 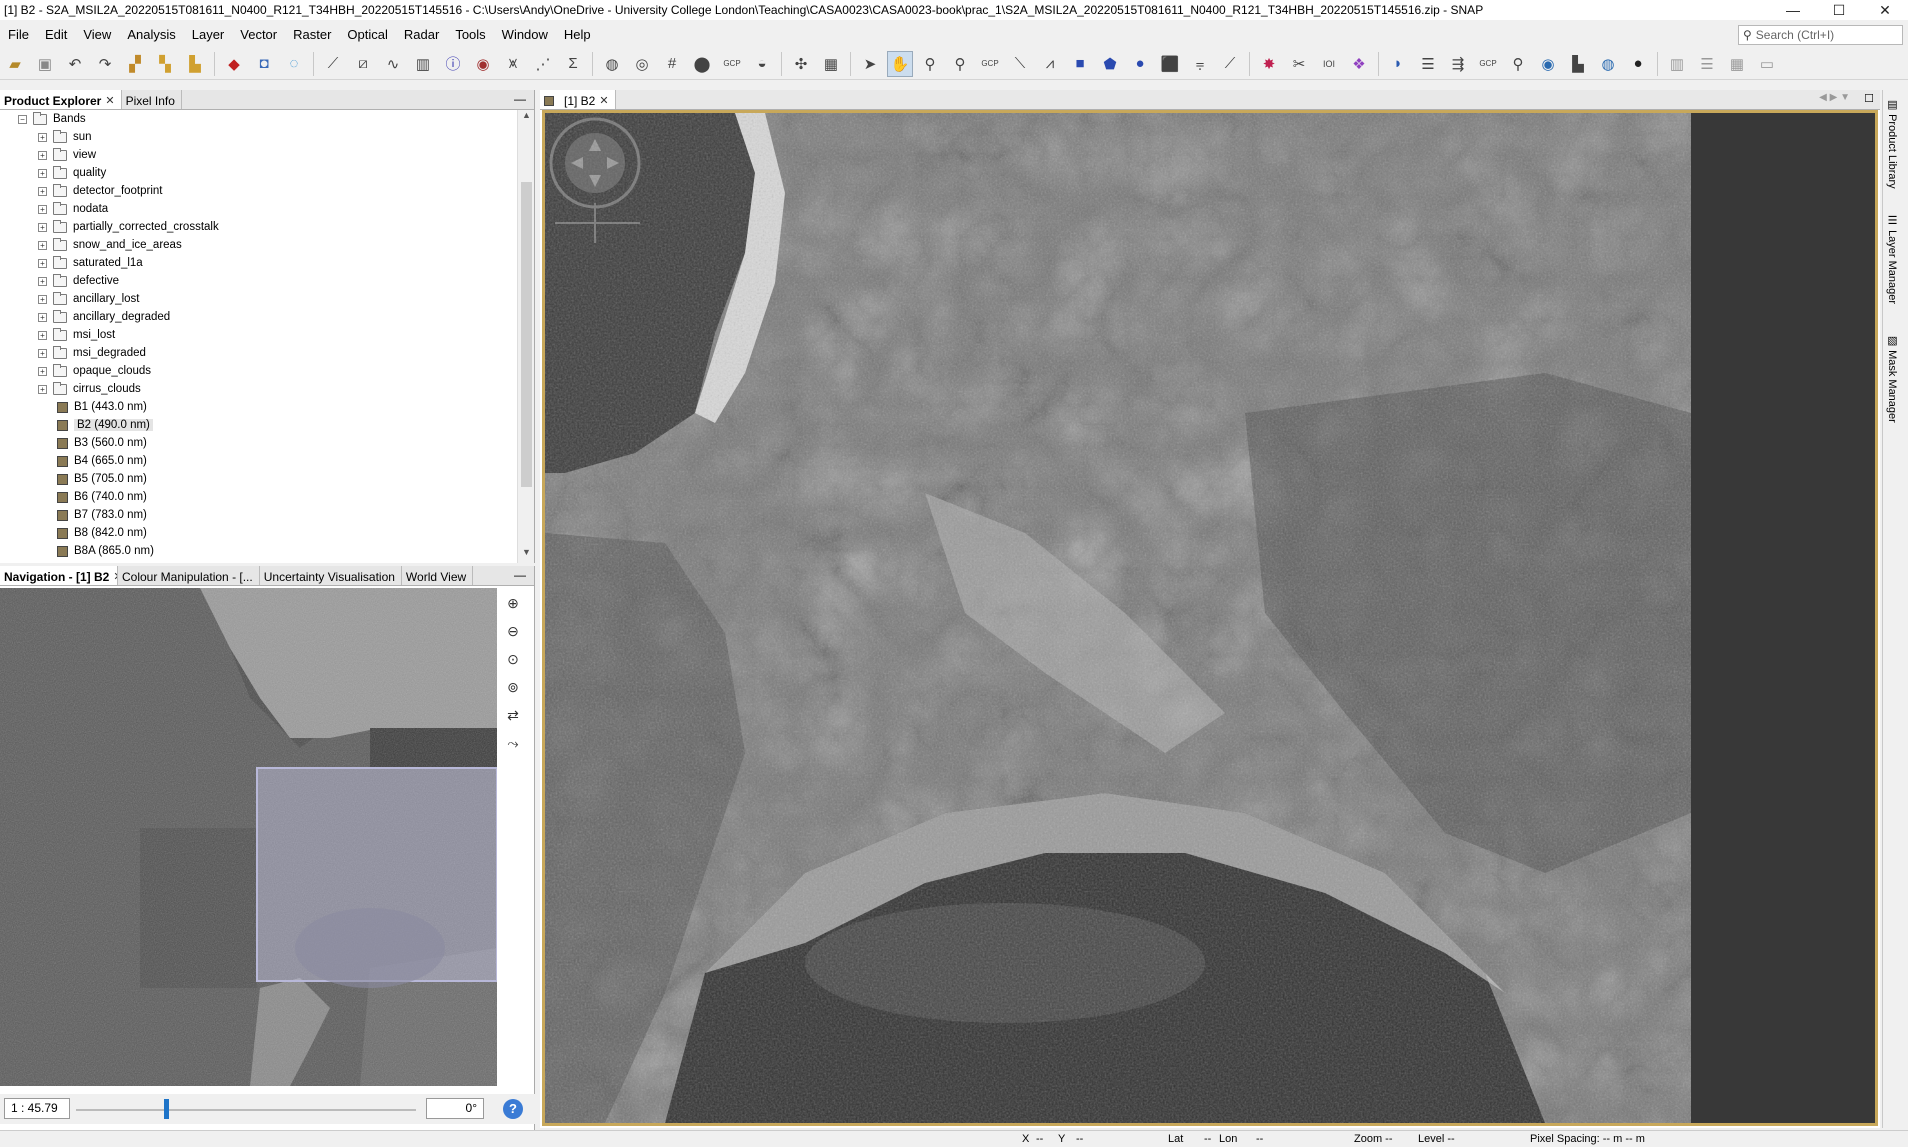 I want to click on tree-node-band: B4 (665.0 nm), so click(x=259, y=461).